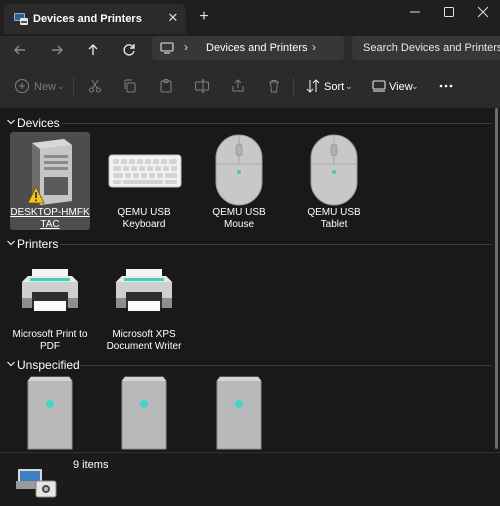 This screenshot has width=500, height=506. Describe the element at coordinates (144, 340) in the screenshot. I see `printer-label: Microsoft XPS Document Writer` at that location.